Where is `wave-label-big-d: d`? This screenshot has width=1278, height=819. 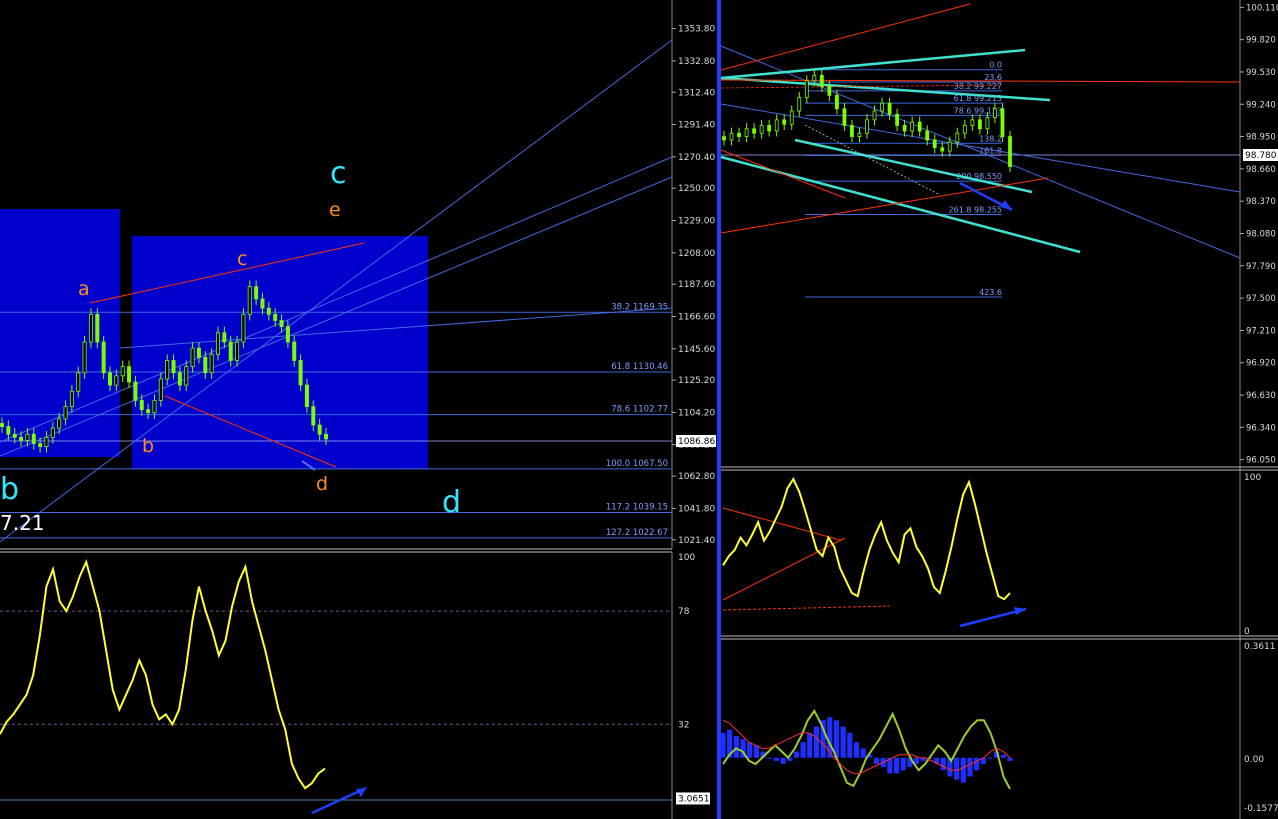
wave-label-big-d: d is located at coordinates (451, 502).